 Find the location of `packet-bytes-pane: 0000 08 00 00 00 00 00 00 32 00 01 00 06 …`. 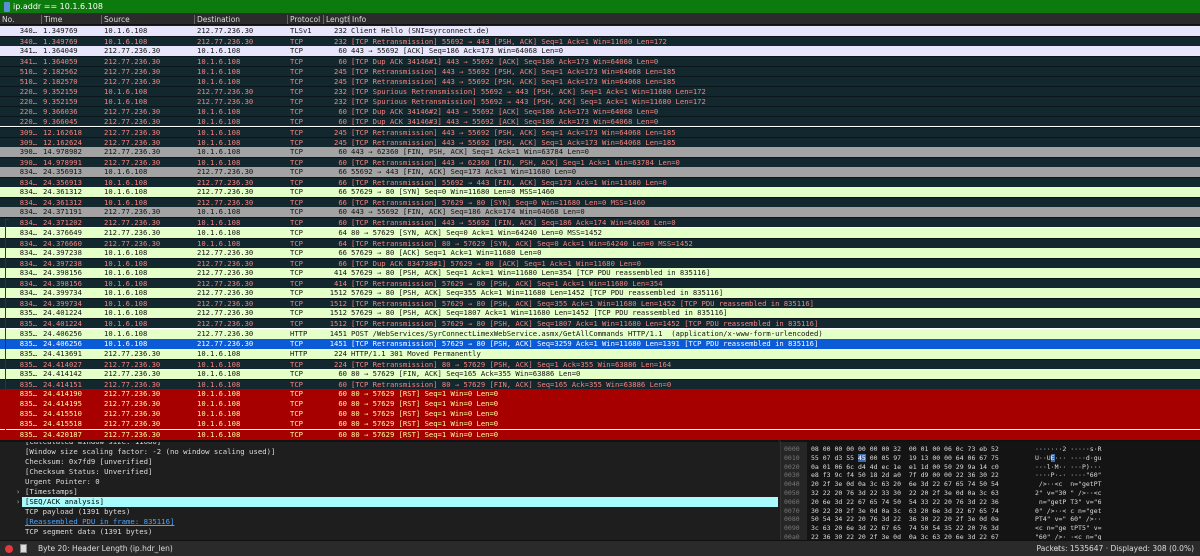

packet-bytes-pane: 0000 08 00 00 00 00 00 00 32 00 01 00 06 … is located at coordinates (990, 491).